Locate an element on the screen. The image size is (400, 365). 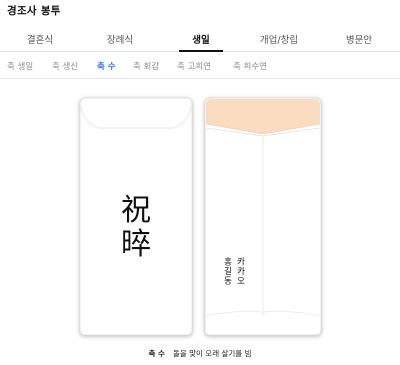
phrase-subtabs: 축 생일 축 생신 축 수 축 회갑 축 고희연 축 희수연 is located at coordinates (200, 66).